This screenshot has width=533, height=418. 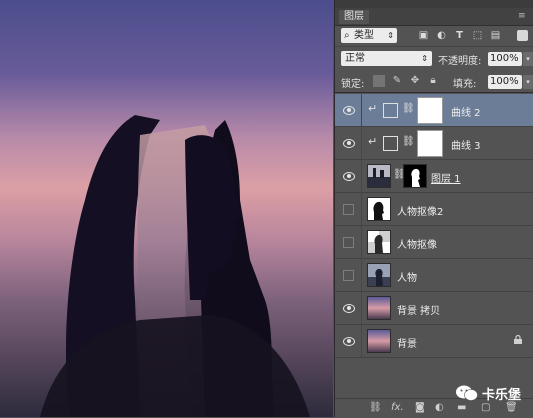 I want to click on filter-kind-label: 类型, so click(x=364, y=35).